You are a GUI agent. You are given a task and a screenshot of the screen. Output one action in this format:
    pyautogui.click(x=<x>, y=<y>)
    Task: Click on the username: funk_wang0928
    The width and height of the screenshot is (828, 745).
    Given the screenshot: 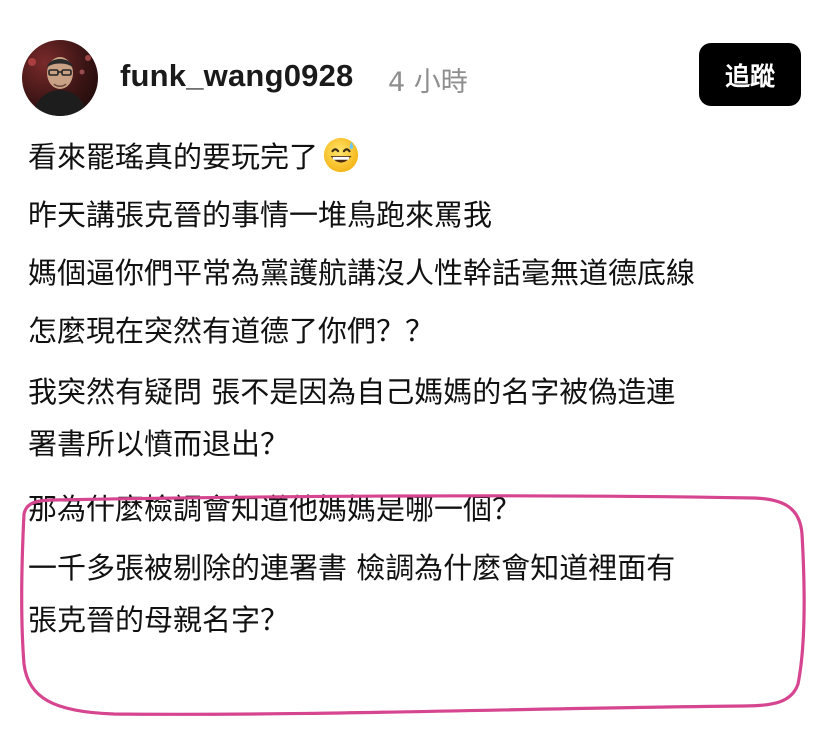 What is the action you would take?
    pyautogui.click(x=236, y=76)
    